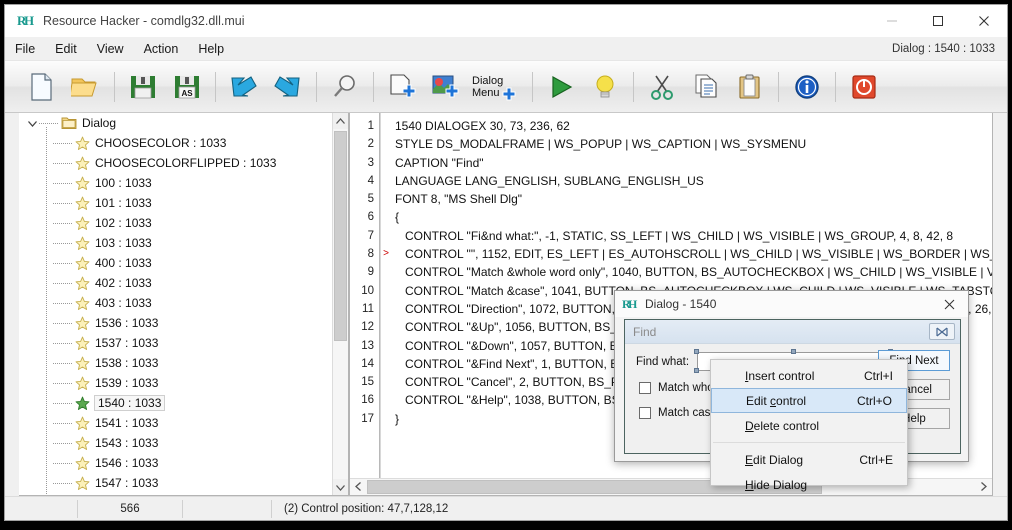 The image size is (1012, 530). What do you see at coordinates (187, 87) in the screenshot?
I see `save-as-icon: AS` at bounding box center [187, 87].